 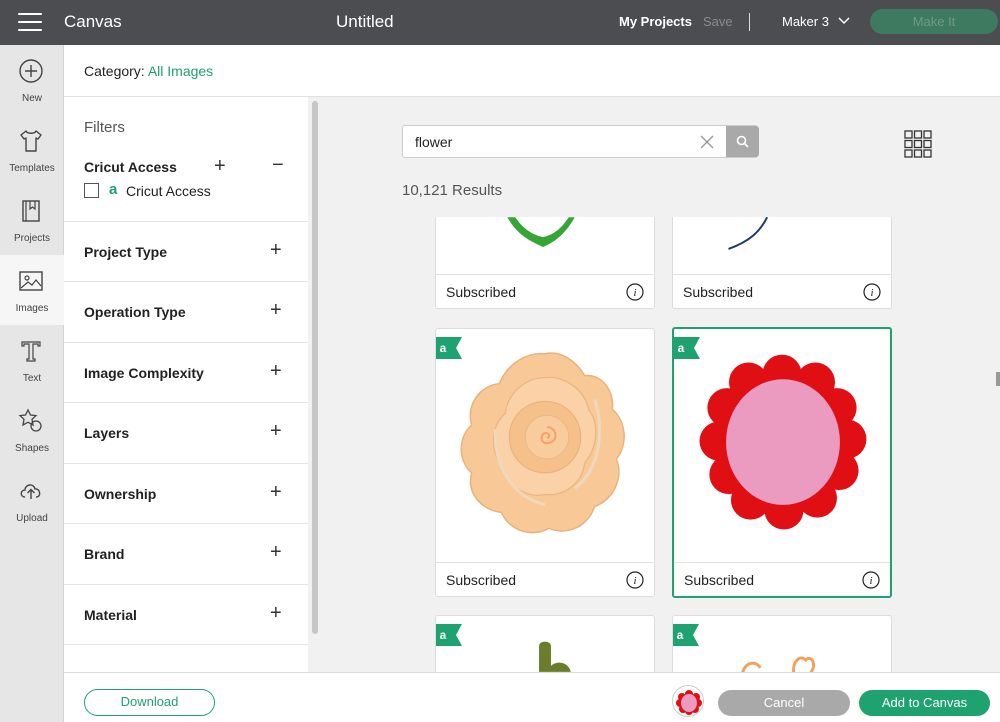 I want to click on tshirt-icon, so click(x=31, y=141).